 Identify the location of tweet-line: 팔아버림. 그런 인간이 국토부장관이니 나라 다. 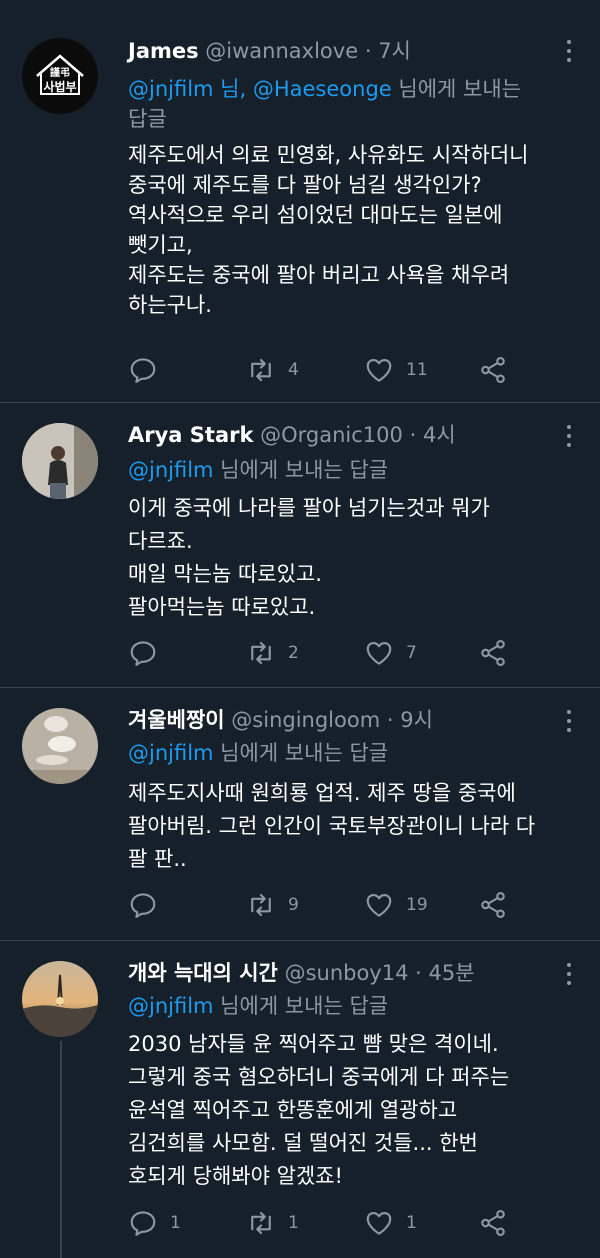
(332, 826).